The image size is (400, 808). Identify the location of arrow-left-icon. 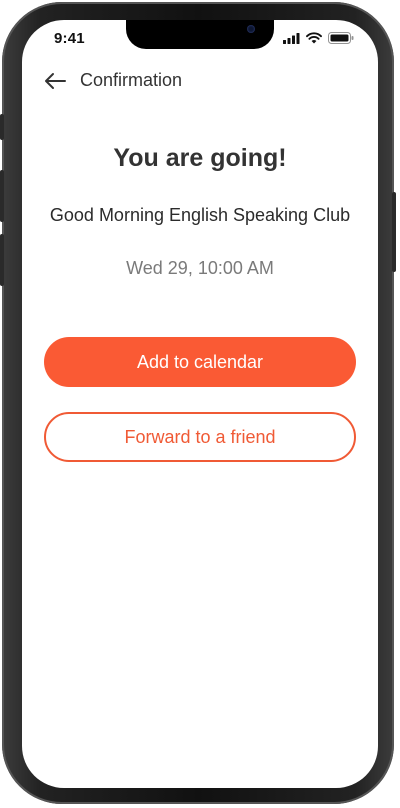
(55, 81).